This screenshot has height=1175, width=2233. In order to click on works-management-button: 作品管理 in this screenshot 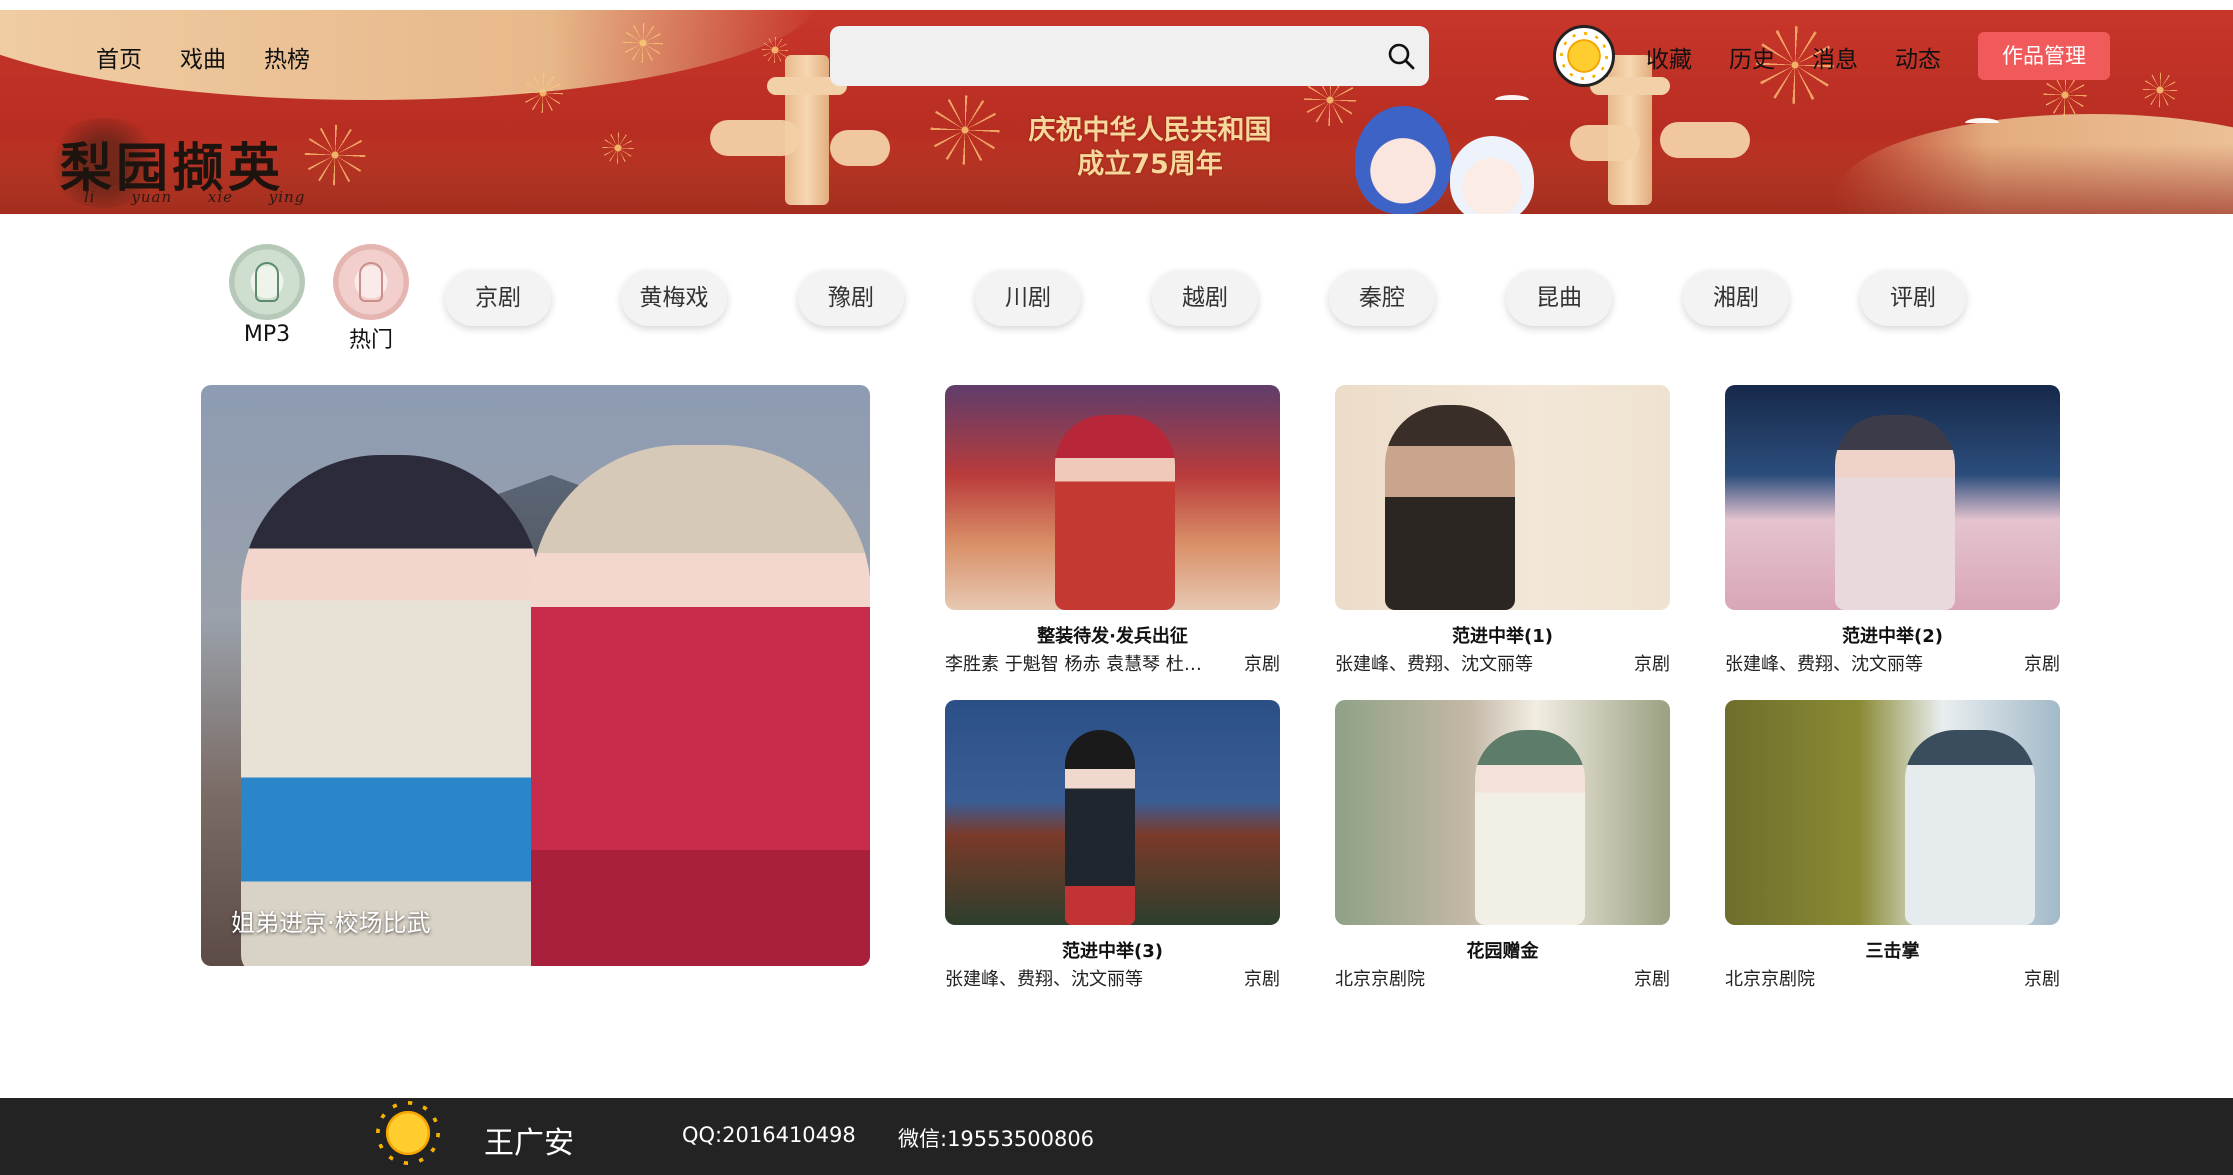, I will do `click(2044, 56)`.